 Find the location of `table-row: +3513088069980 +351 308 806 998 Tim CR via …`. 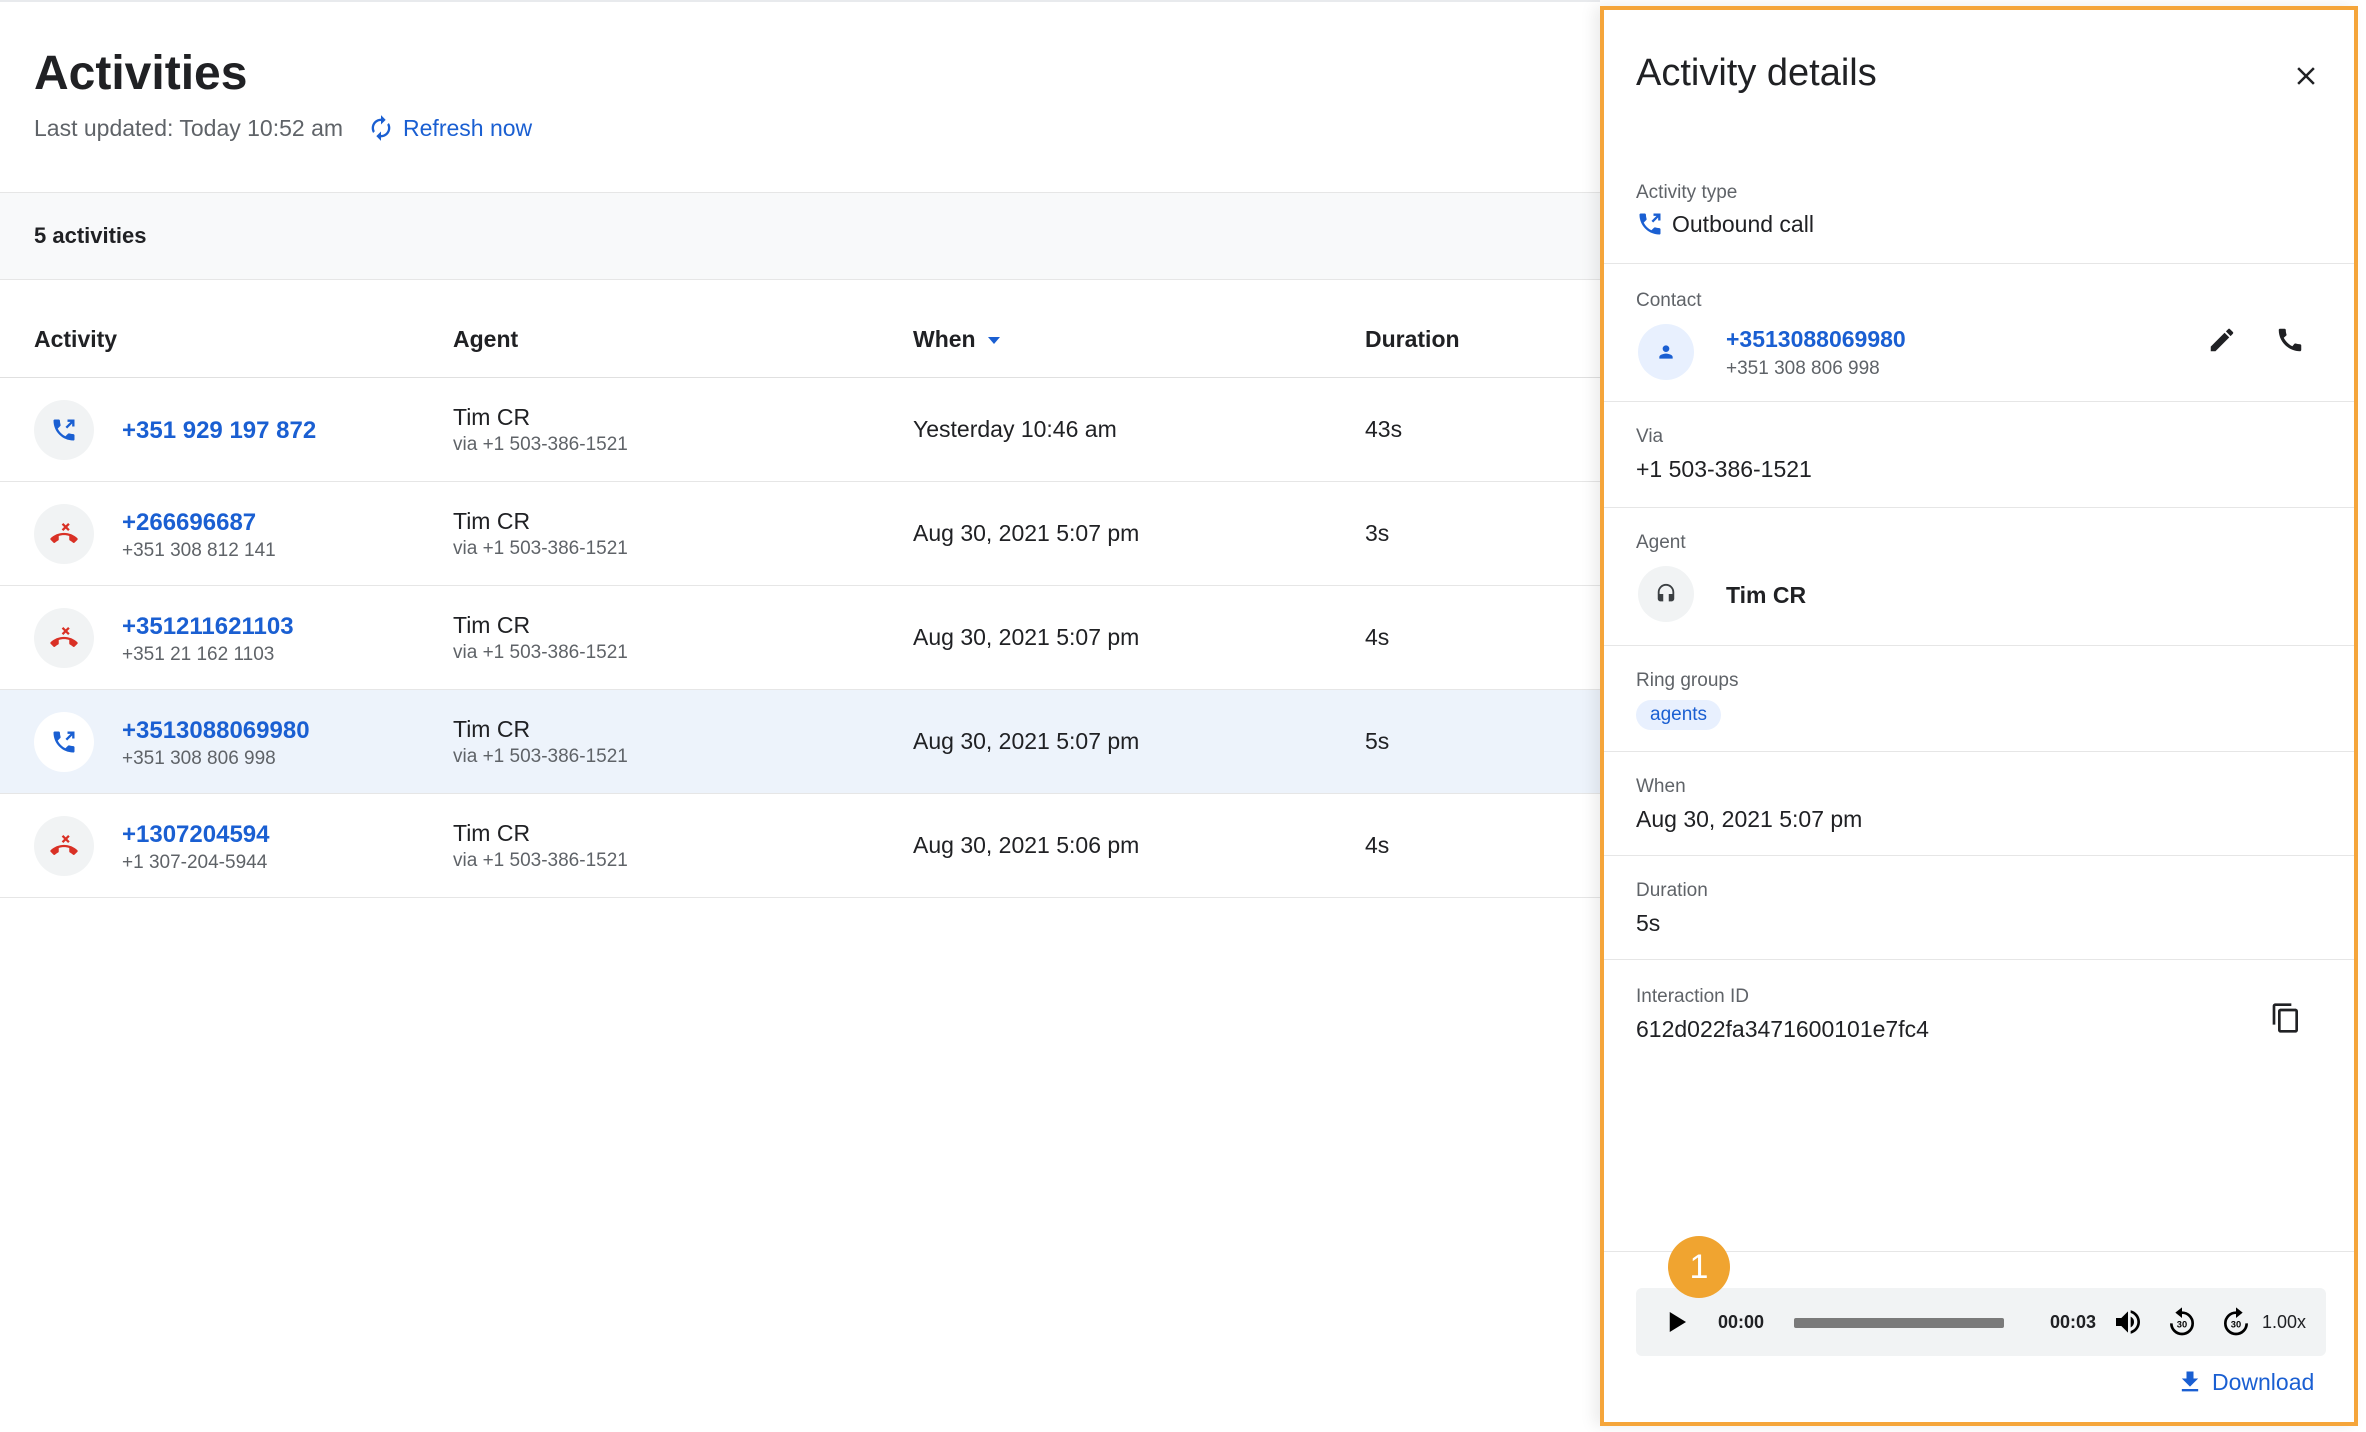

table-row: +3513088069980 +351 308 806 998 Tim CR via … is located at coordinates (800, 742).